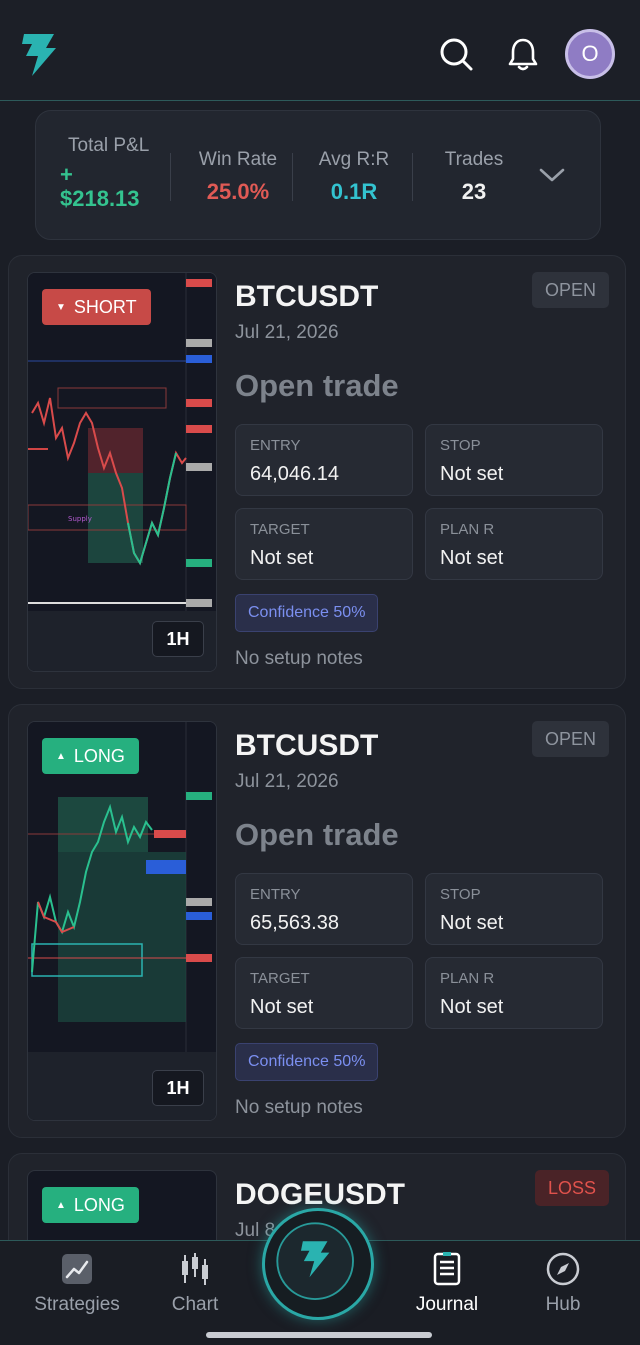  Describe the element at coordinates (61, 307) in the screenshot. I see `arrow-down-icon: ▼` at that location.